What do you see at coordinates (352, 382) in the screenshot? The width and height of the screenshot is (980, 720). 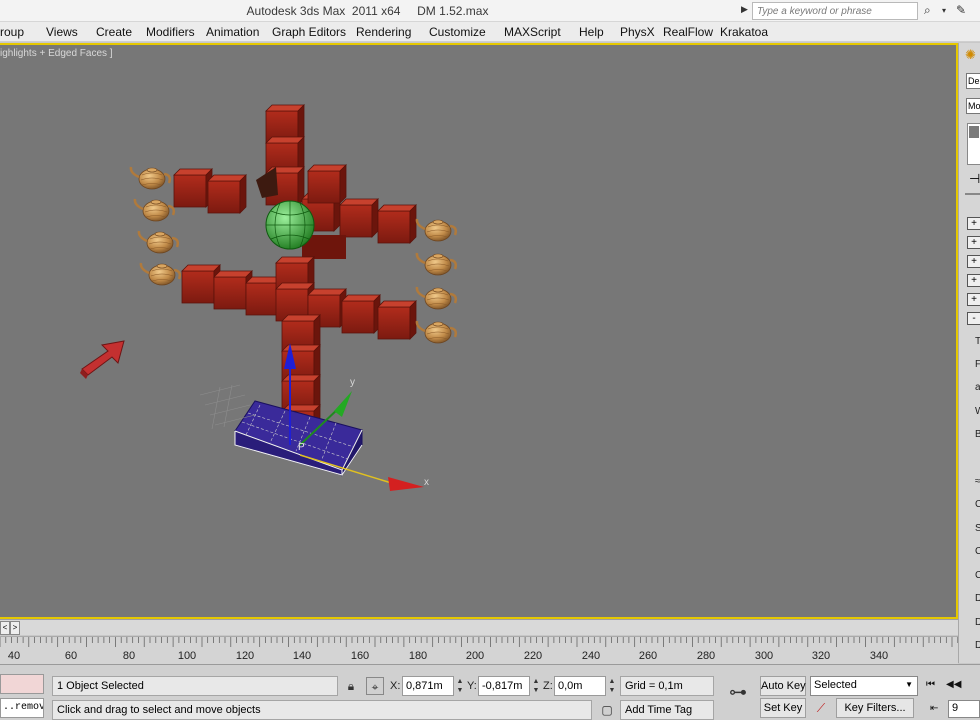 I see `y-axis-label: y` at bounding box center [352, 382].